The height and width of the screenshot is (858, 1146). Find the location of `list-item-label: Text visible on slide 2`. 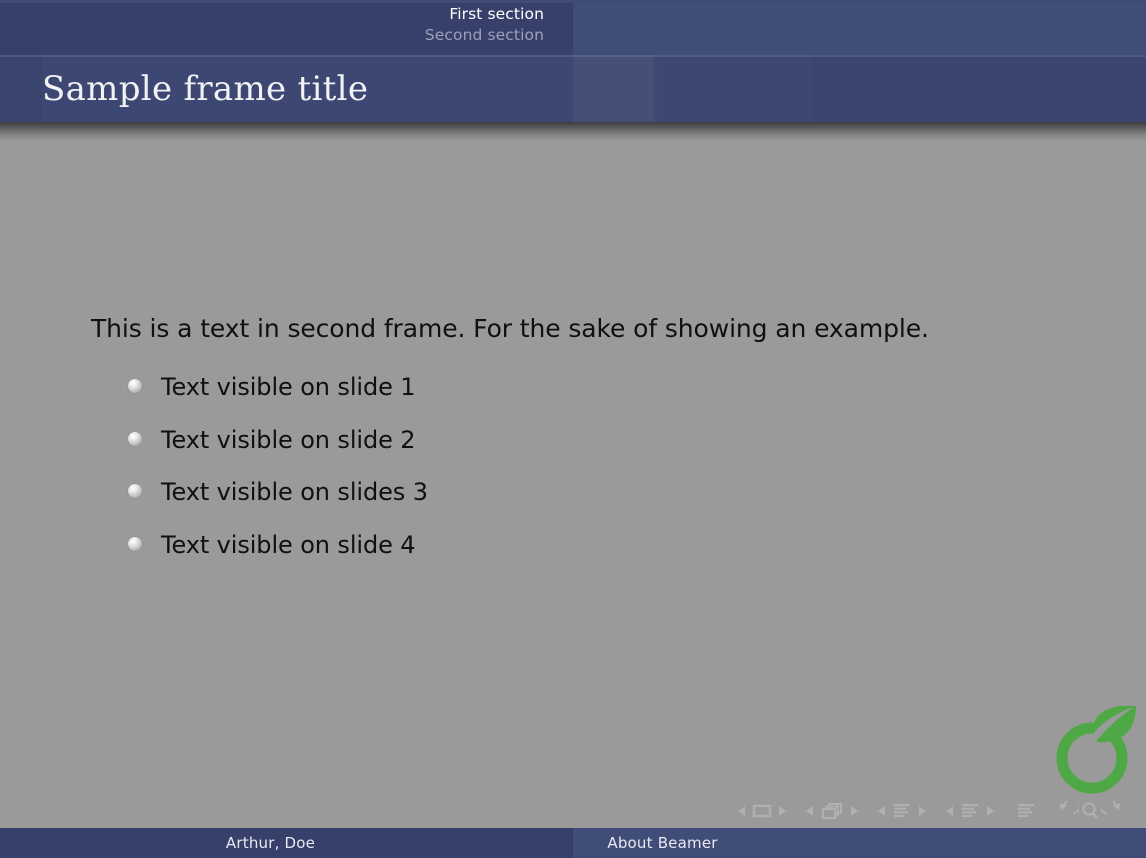

list-item-label: Text visible on slide 2 is located at coordinates (288, 439).